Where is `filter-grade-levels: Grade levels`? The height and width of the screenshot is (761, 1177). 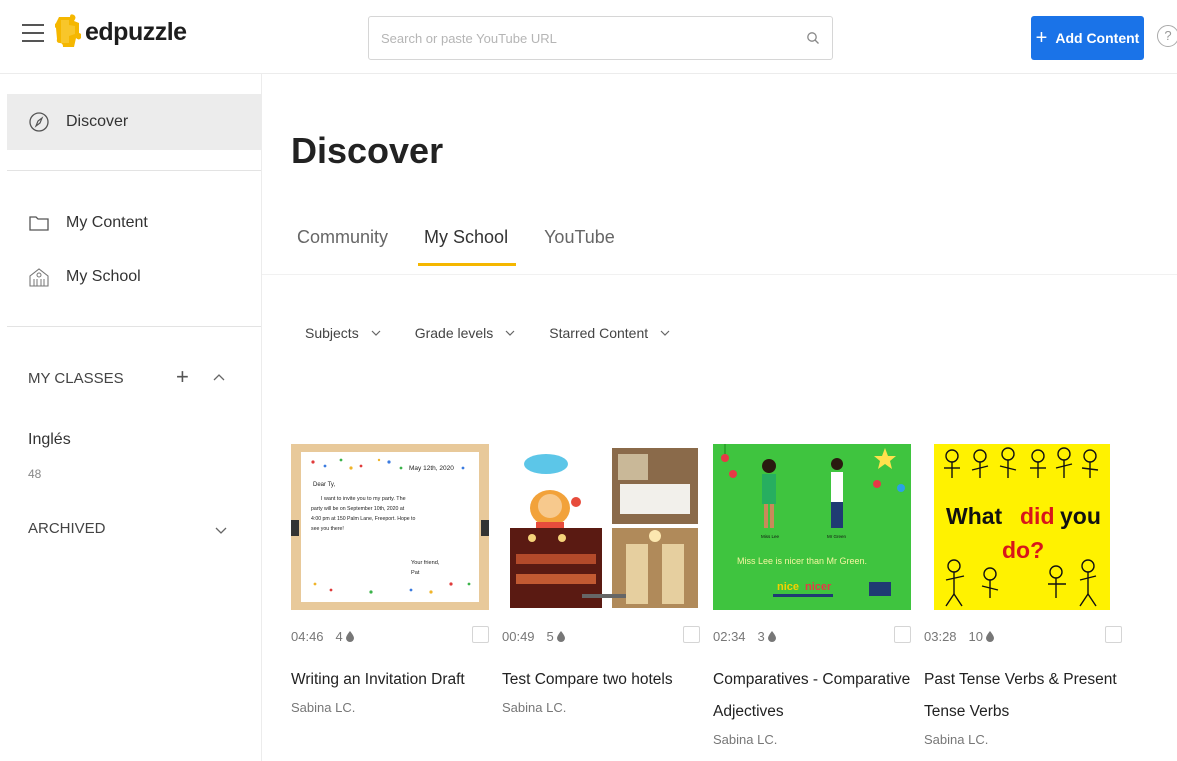 filter-grade-levels: Grade levels is located at coordinates (465, 333).